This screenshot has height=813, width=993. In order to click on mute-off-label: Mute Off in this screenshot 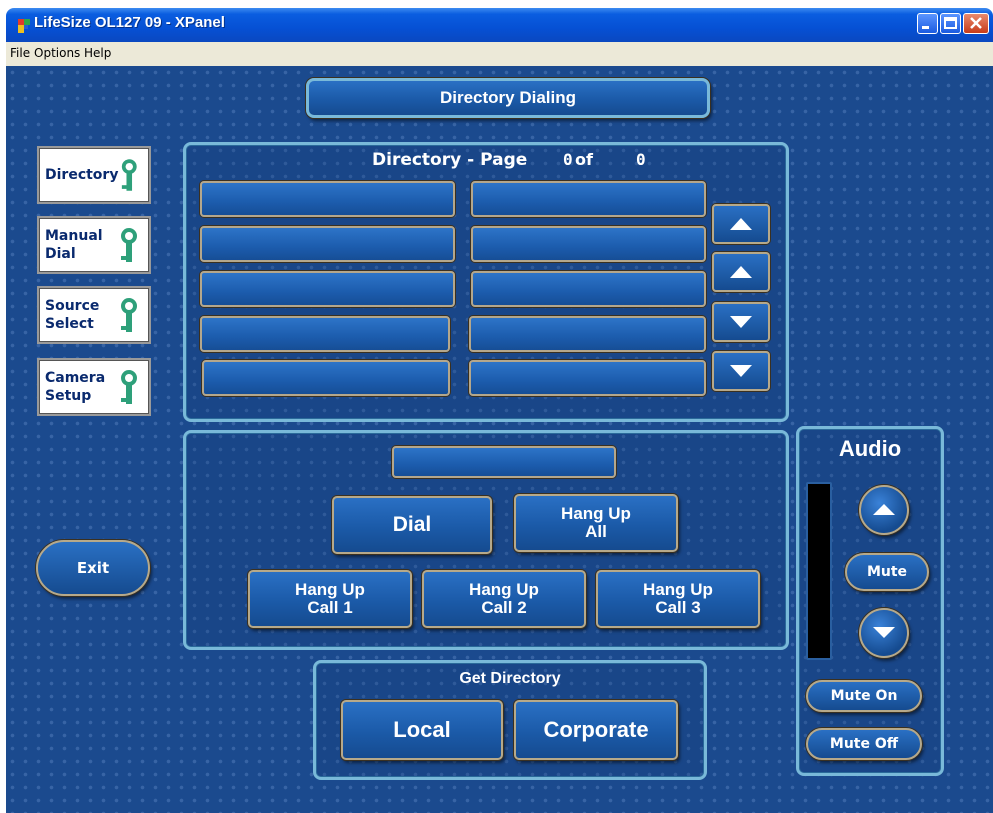, I will do `click(864, 744)`.